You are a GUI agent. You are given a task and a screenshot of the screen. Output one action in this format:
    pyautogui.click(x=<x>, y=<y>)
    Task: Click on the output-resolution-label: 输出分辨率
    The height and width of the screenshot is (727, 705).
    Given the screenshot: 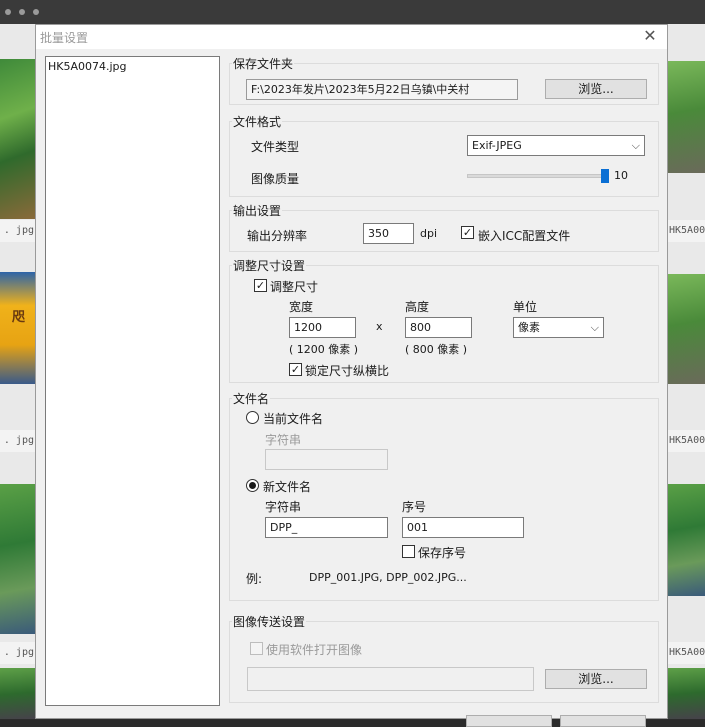 What is the action you would take?
    pyautogui.click(x=277, y=236)
    